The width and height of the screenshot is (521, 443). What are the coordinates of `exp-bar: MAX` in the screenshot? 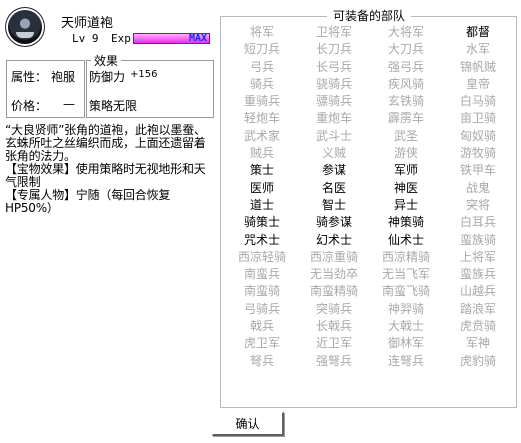 It's located at (171, 38).